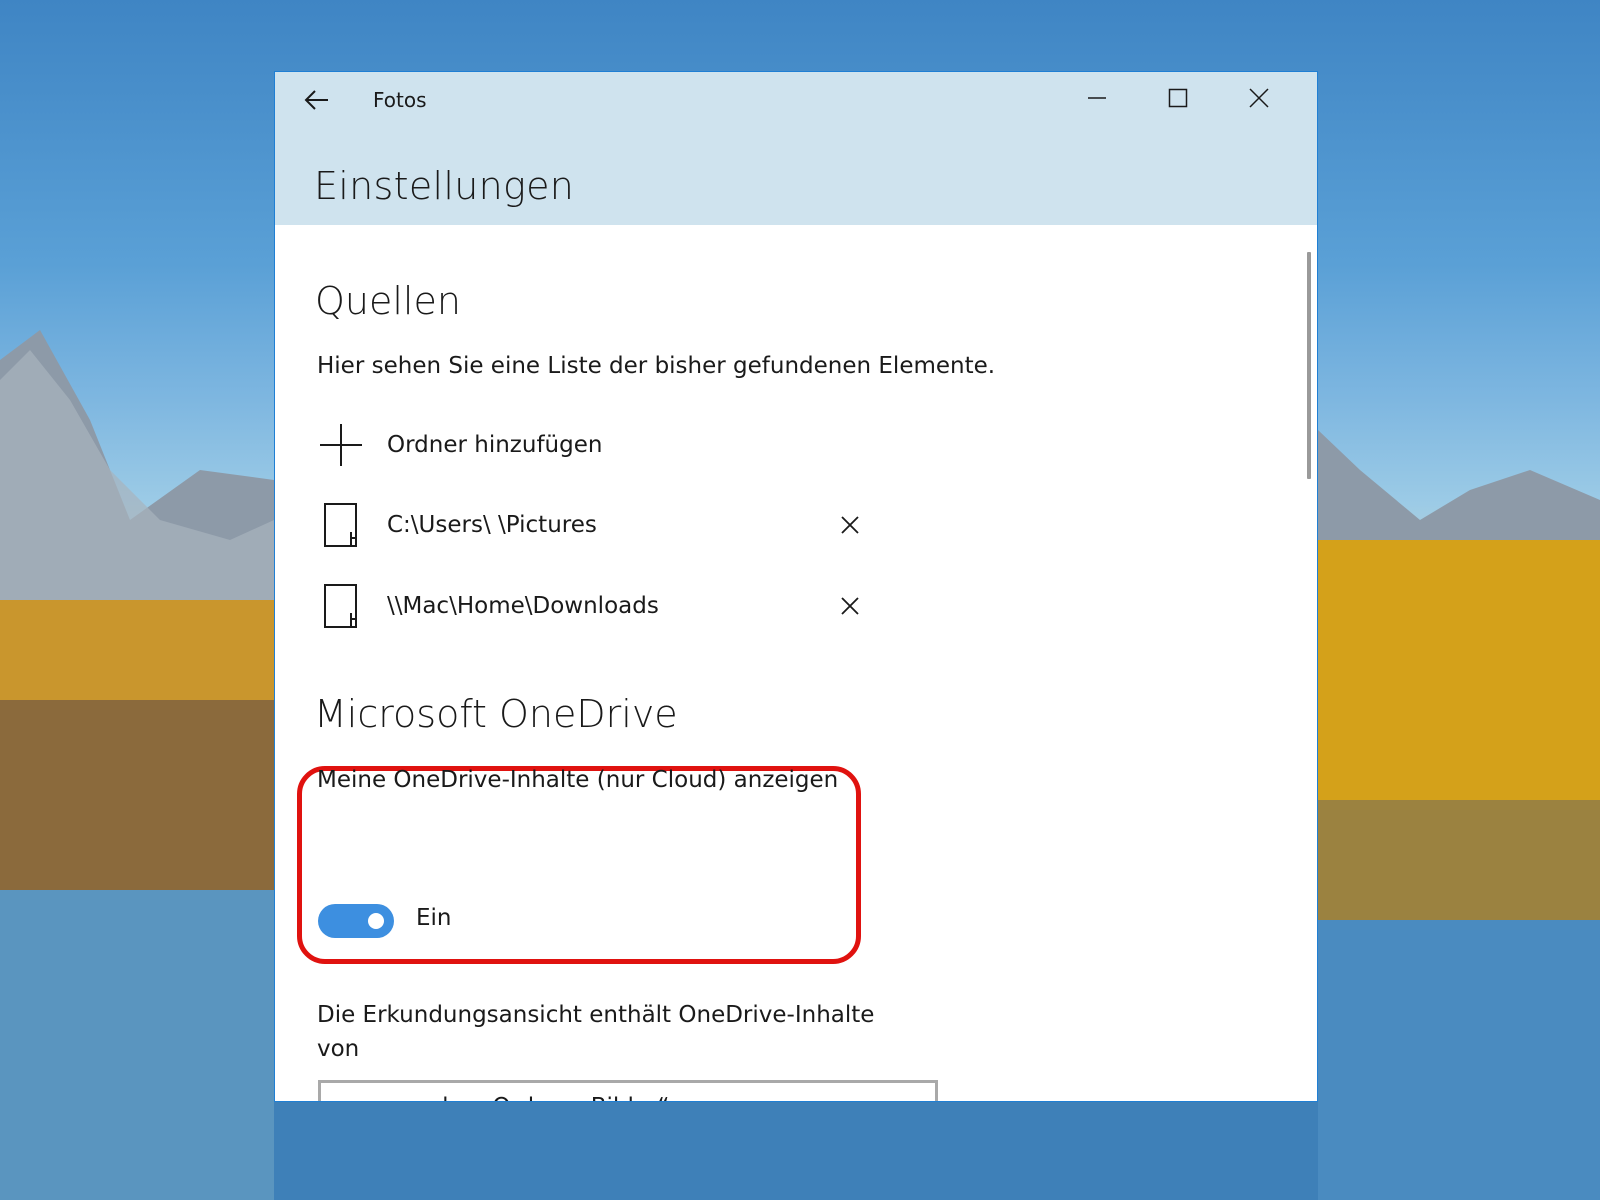  Describe the element at coordinates (356, 921) in the screenshot. I see `onedrive-cloud-toggle` at that location.